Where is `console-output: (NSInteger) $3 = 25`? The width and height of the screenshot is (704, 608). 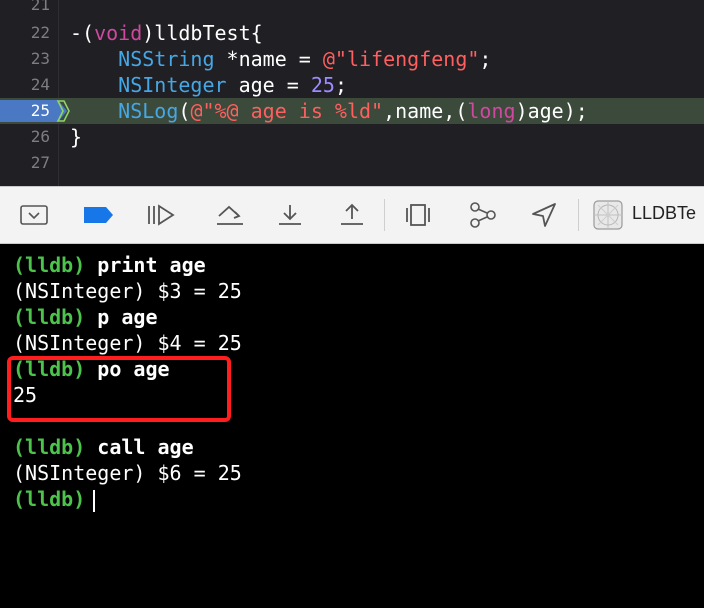
console-output: (NSInteger) $3 = 25 is located at coordinates (127, 291).